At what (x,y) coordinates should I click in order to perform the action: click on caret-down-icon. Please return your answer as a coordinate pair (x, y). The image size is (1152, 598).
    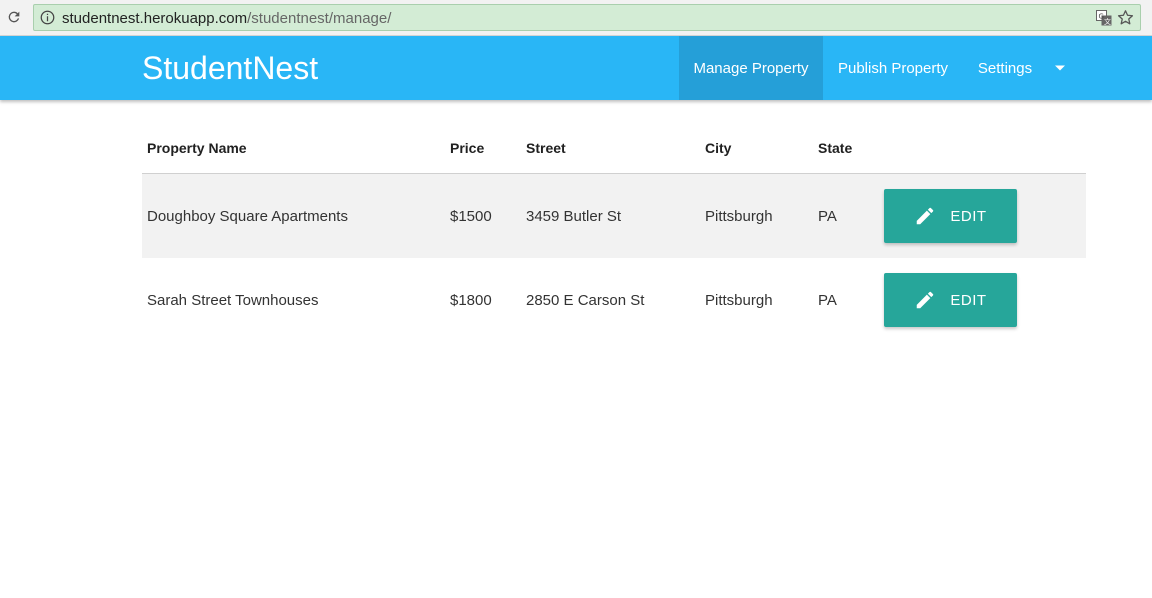
    Looking at the image, I should click on (1060, 68).